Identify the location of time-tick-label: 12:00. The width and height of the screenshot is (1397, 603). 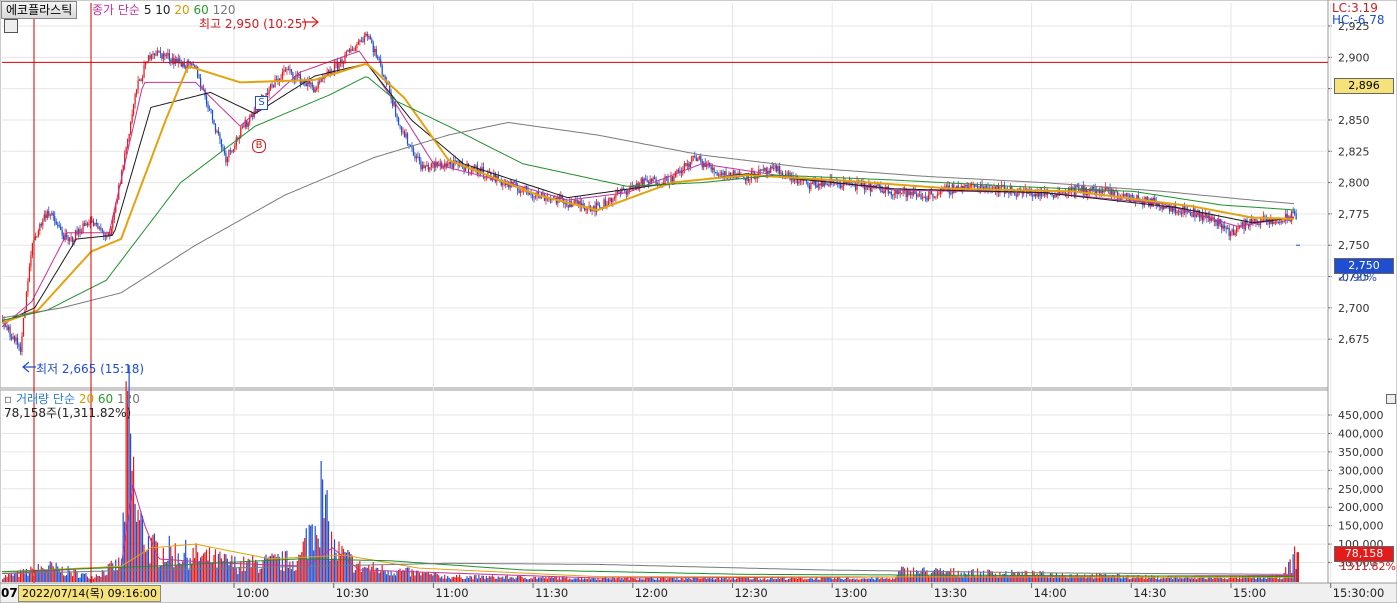
(651, 593).